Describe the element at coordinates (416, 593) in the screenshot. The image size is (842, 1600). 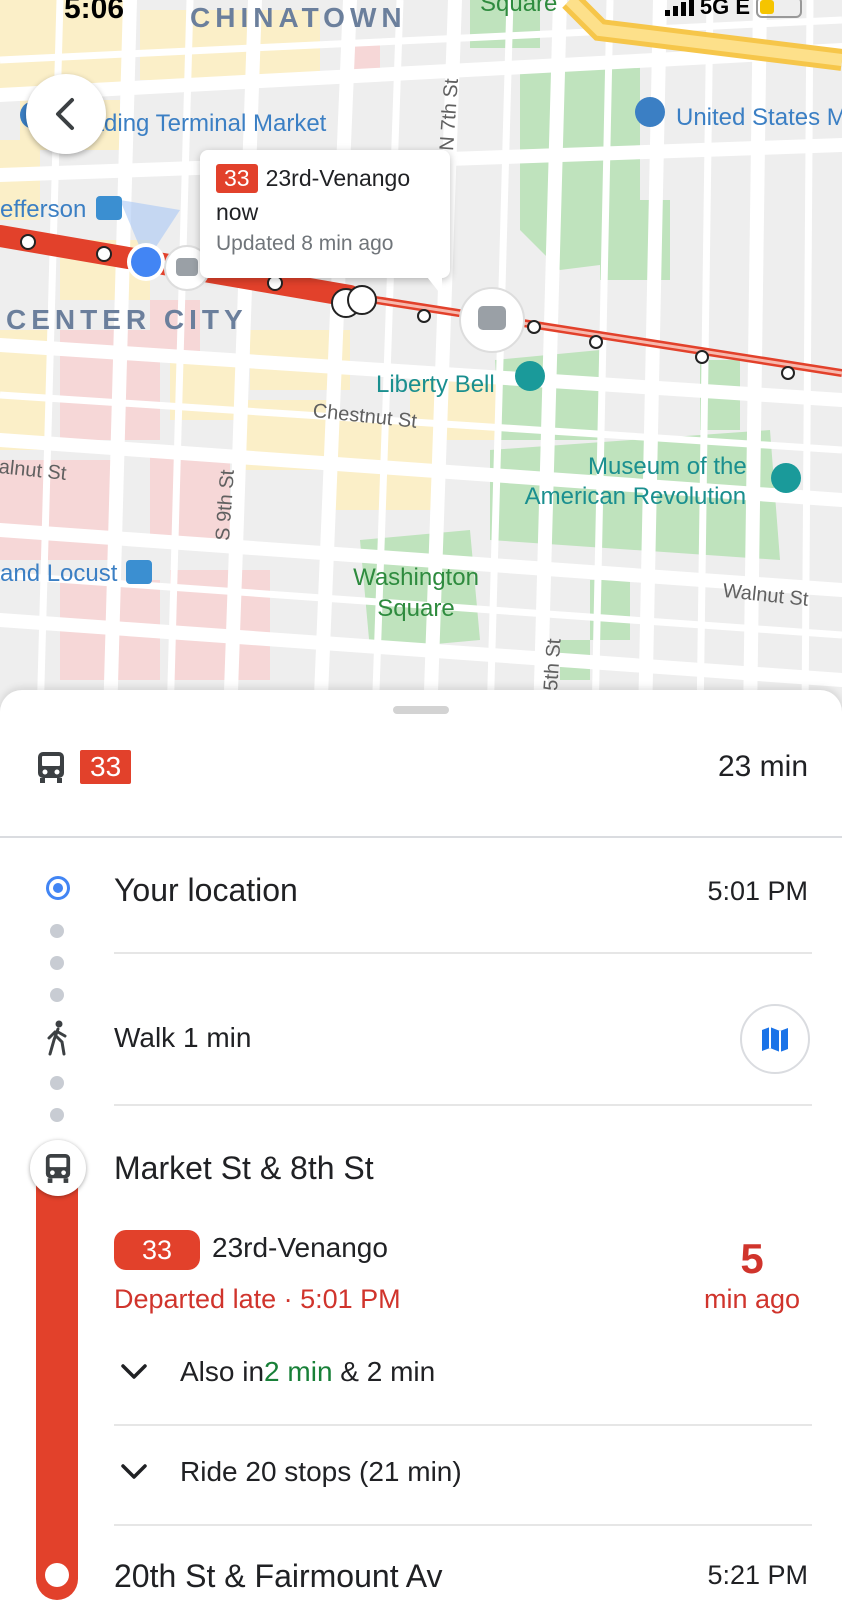
I see `poi-label-washington-square: Washington Square` at that location.